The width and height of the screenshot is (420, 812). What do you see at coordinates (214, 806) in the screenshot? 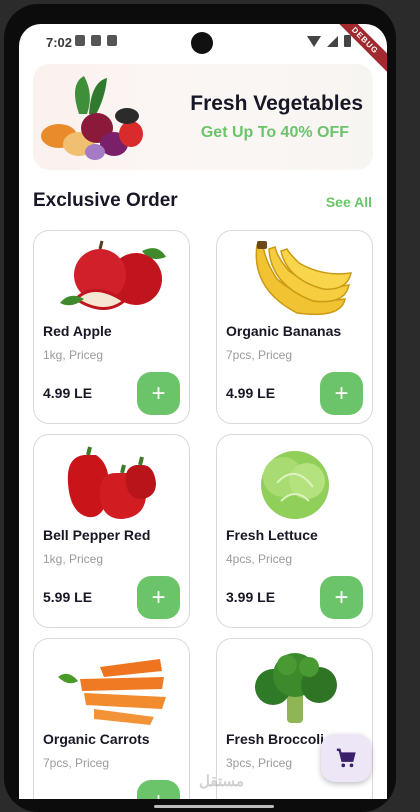
I see `home-indicator` at bounding box center [214, 806].